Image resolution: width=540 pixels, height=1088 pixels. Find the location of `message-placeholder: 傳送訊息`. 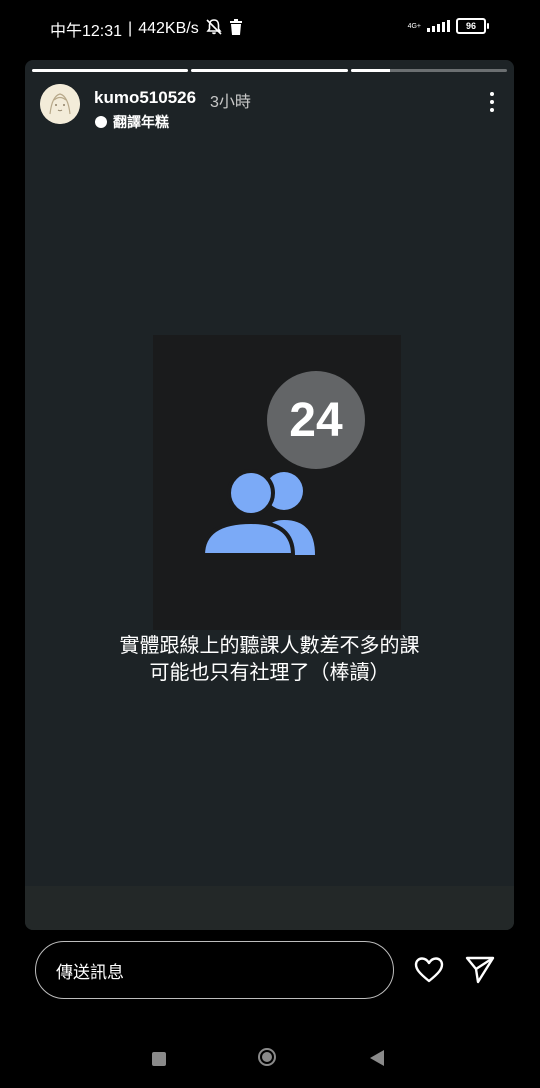

message-placeholder: 傳送訊息 is located at coordinates (90, 972).